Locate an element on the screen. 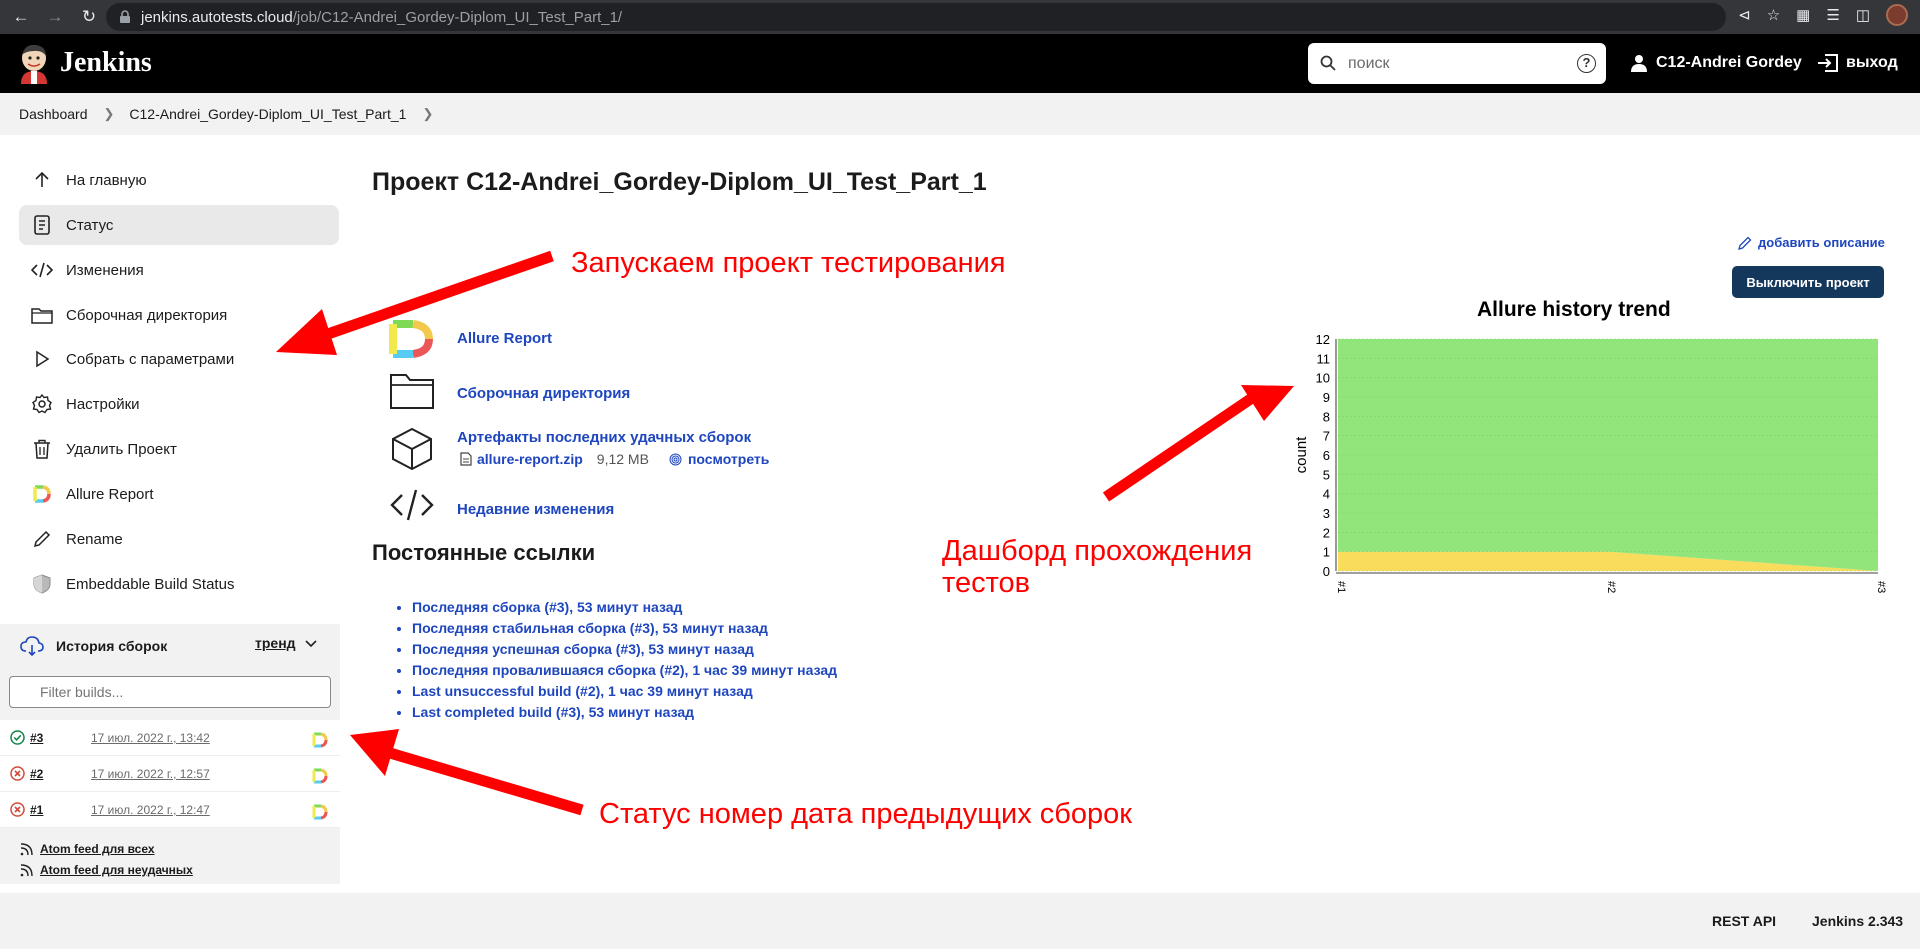  fingerprint-icon is located at coordinates (675, 459).